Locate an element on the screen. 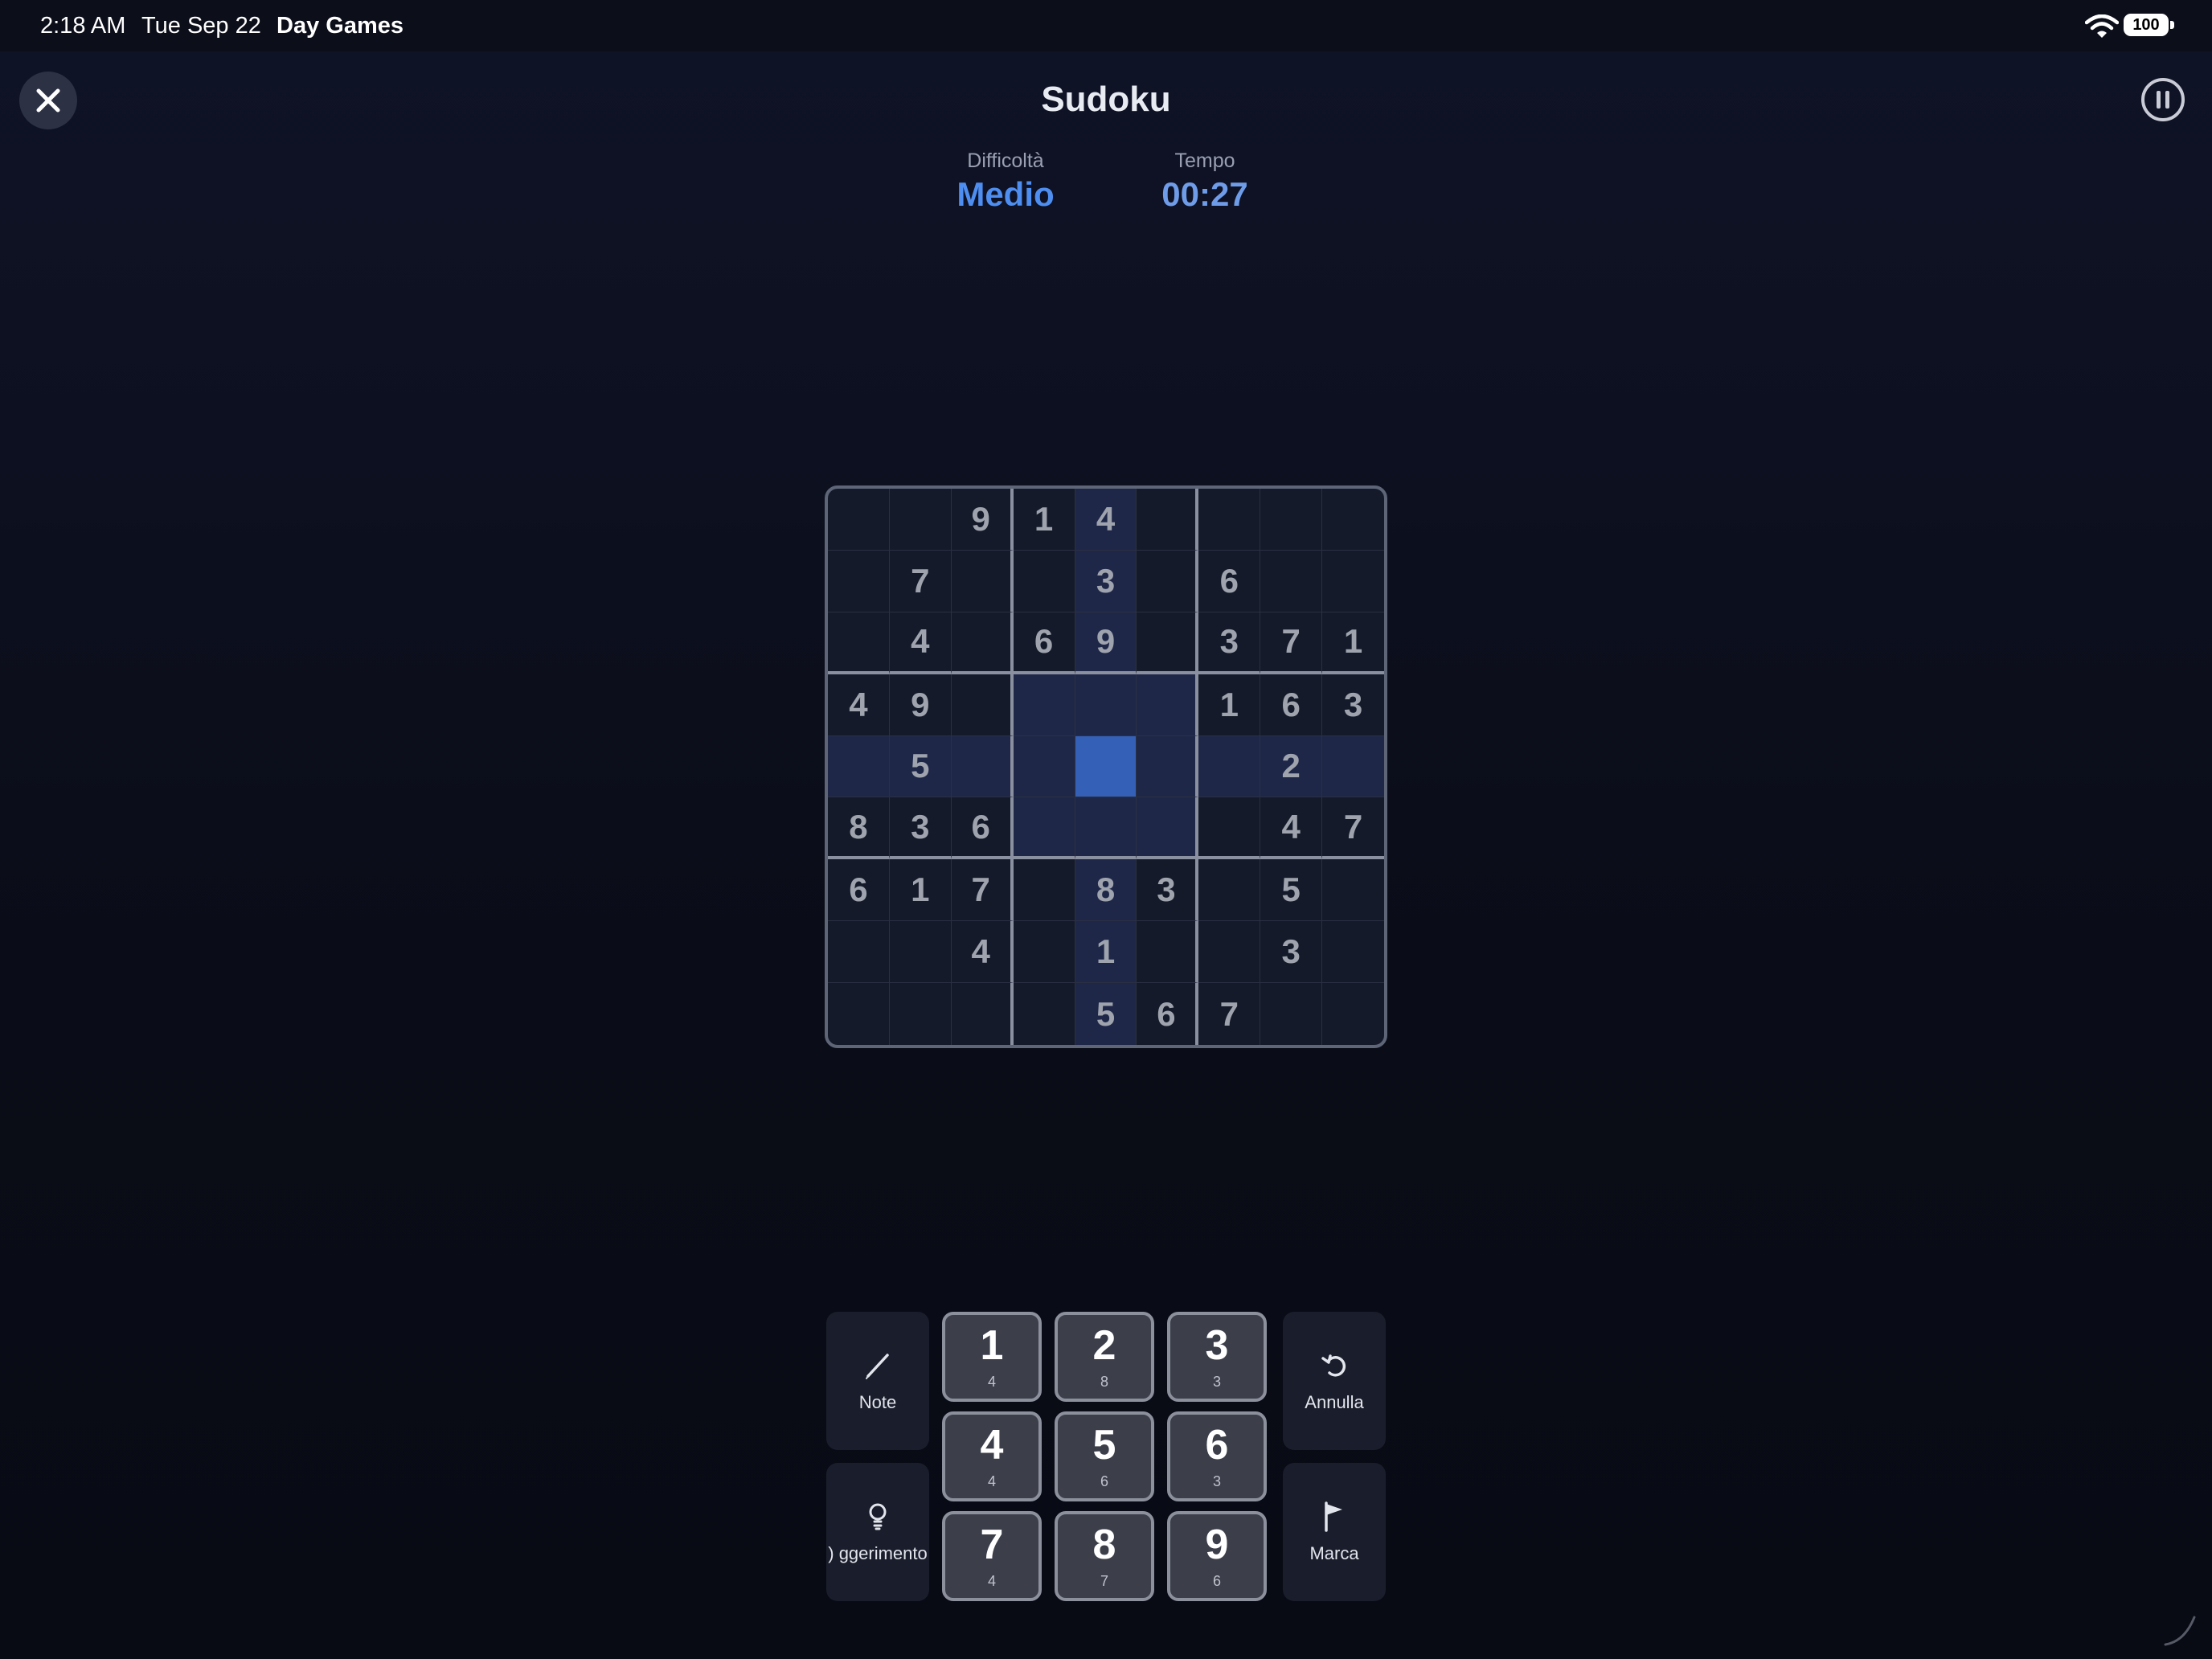  mark-button: Marca is located at coordinates (1334, 1532).